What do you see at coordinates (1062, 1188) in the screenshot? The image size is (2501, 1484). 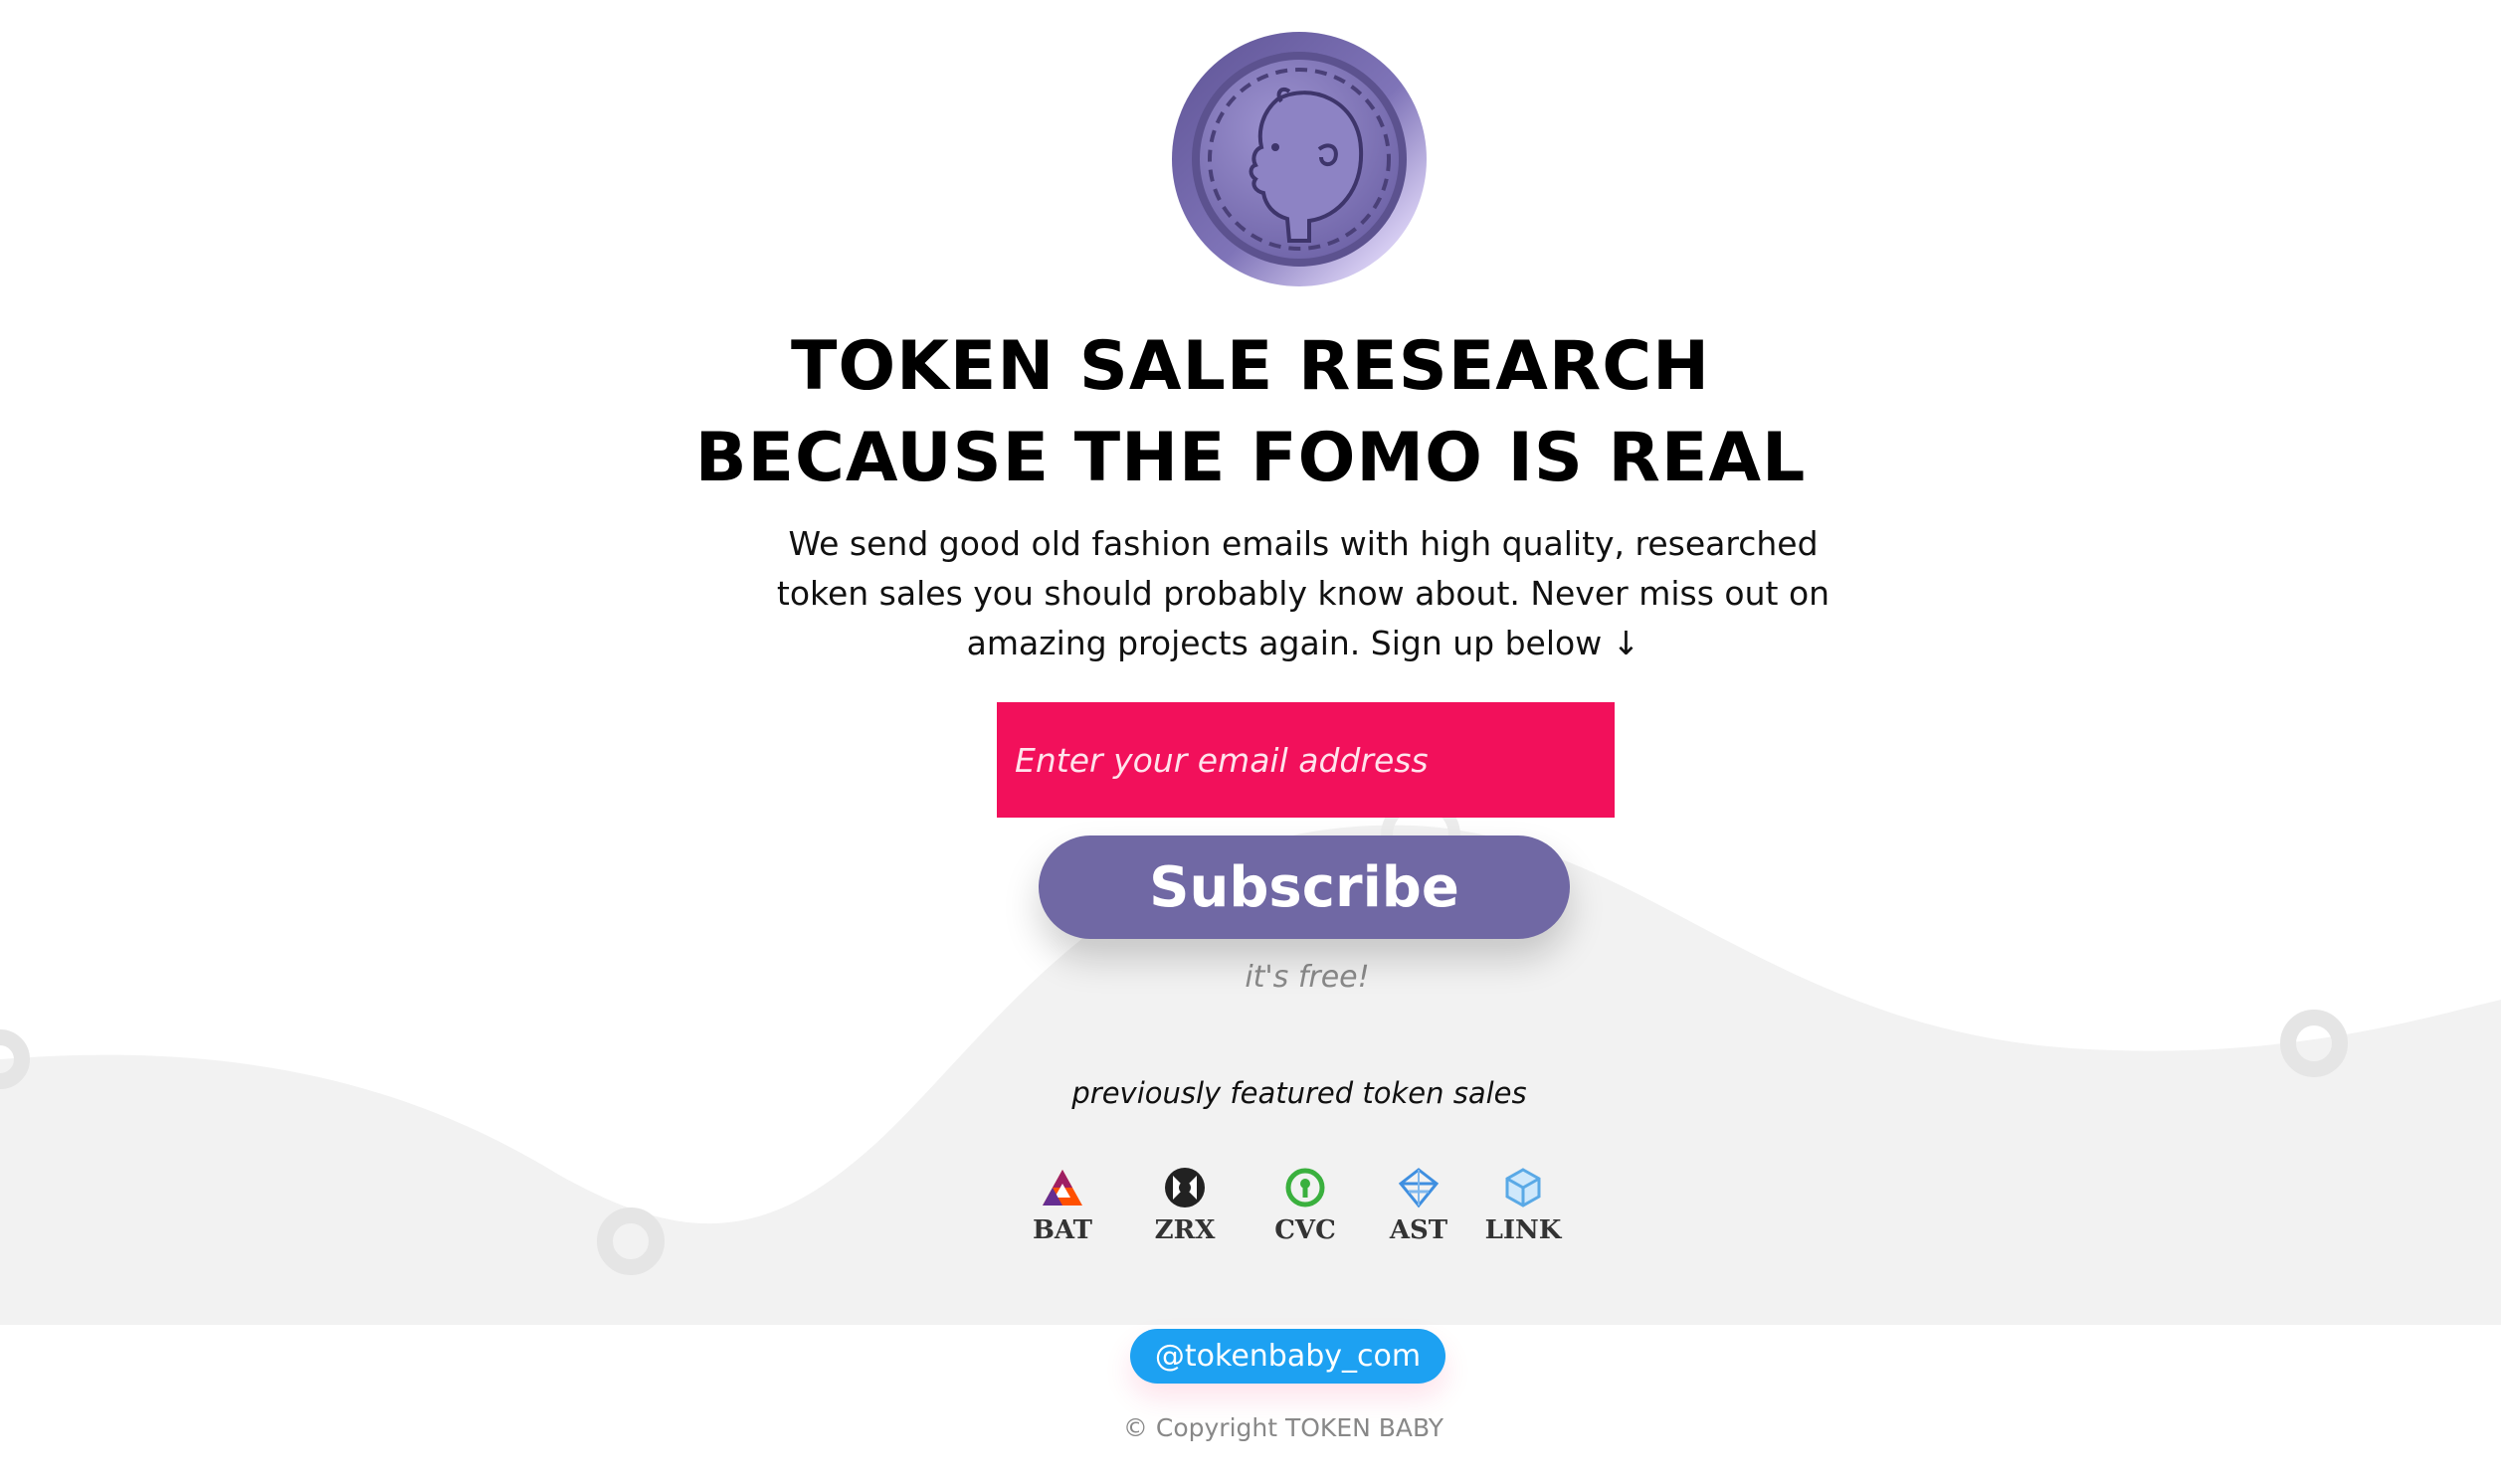 I see `bat-icon` at bounding box center [1062, 1188].